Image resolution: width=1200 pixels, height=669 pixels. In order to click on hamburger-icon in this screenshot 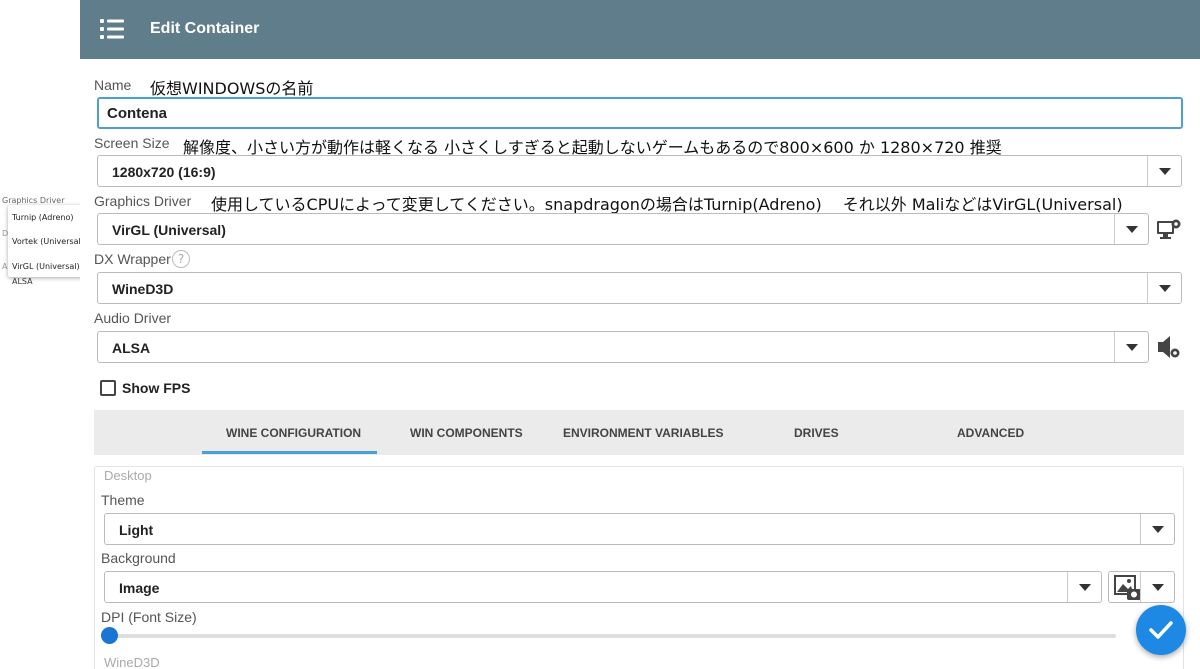, I will do `click(112, 29)`.